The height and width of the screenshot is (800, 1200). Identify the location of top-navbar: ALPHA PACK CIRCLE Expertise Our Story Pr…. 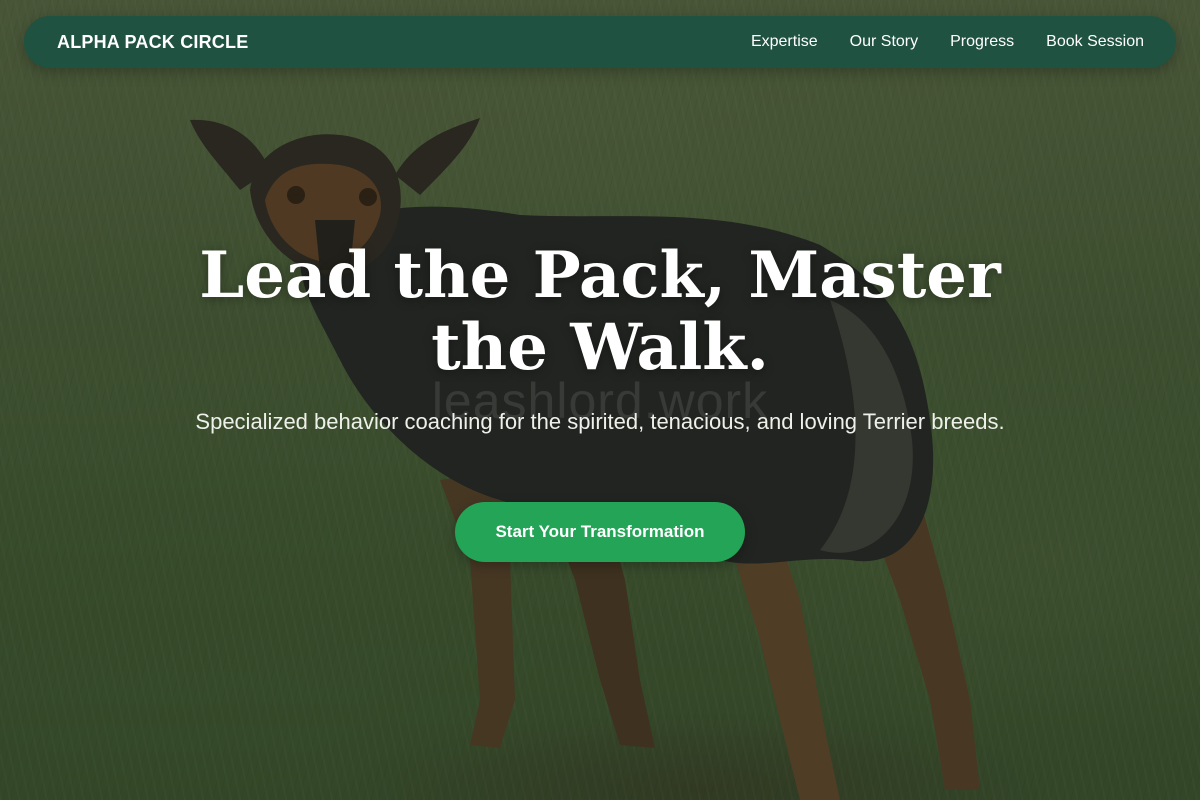
(600, 42).